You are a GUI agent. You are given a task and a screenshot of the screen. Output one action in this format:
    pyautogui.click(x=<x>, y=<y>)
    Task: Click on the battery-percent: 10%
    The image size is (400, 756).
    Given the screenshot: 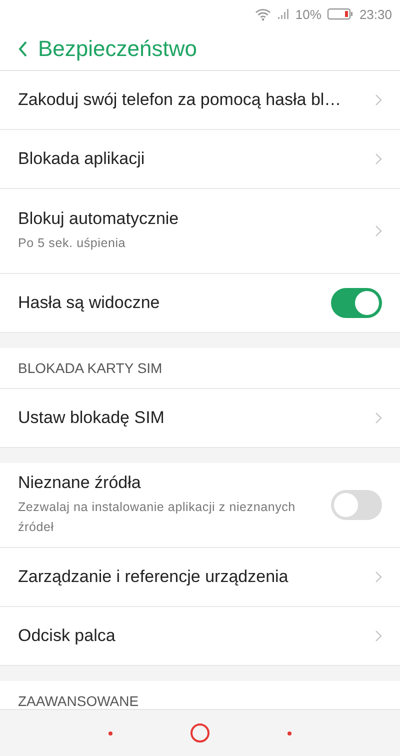 What is the action you would take?
    pyautogui.click(x=308, y=14)
    